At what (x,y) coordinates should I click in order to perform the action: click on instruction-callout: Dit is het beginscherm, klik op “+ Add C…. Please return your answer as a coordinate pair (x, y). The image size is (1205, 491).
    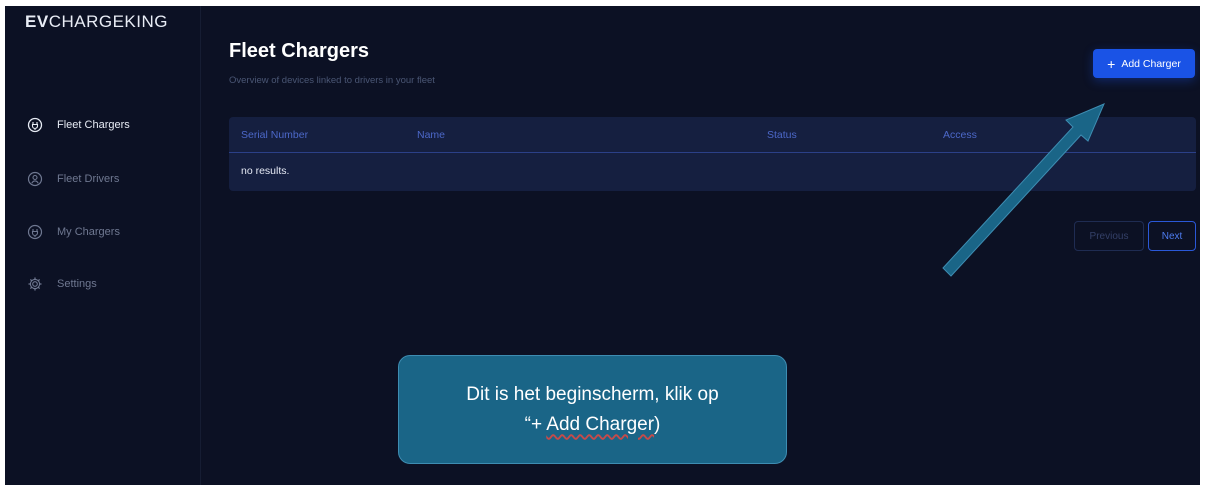
    Looking at the image, I should click on (592, 409).